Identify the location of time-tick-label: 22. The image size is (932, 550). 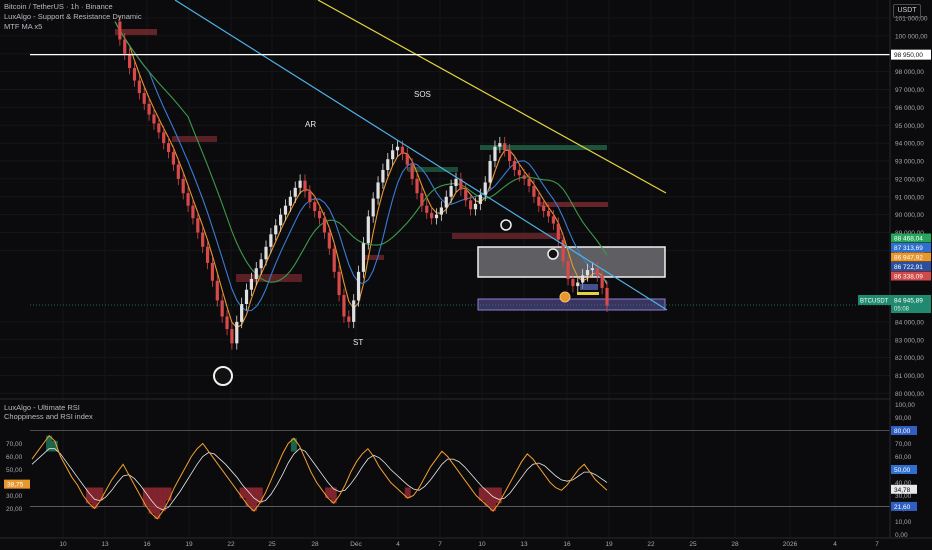
(231, 544).